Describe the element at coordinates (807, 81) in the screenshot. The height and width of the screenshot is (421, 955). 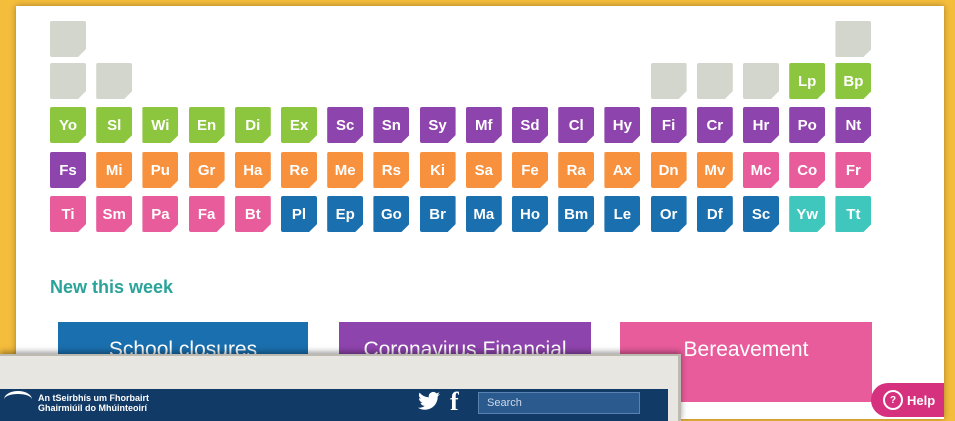
I see `tile-lp: Lp` at that location.